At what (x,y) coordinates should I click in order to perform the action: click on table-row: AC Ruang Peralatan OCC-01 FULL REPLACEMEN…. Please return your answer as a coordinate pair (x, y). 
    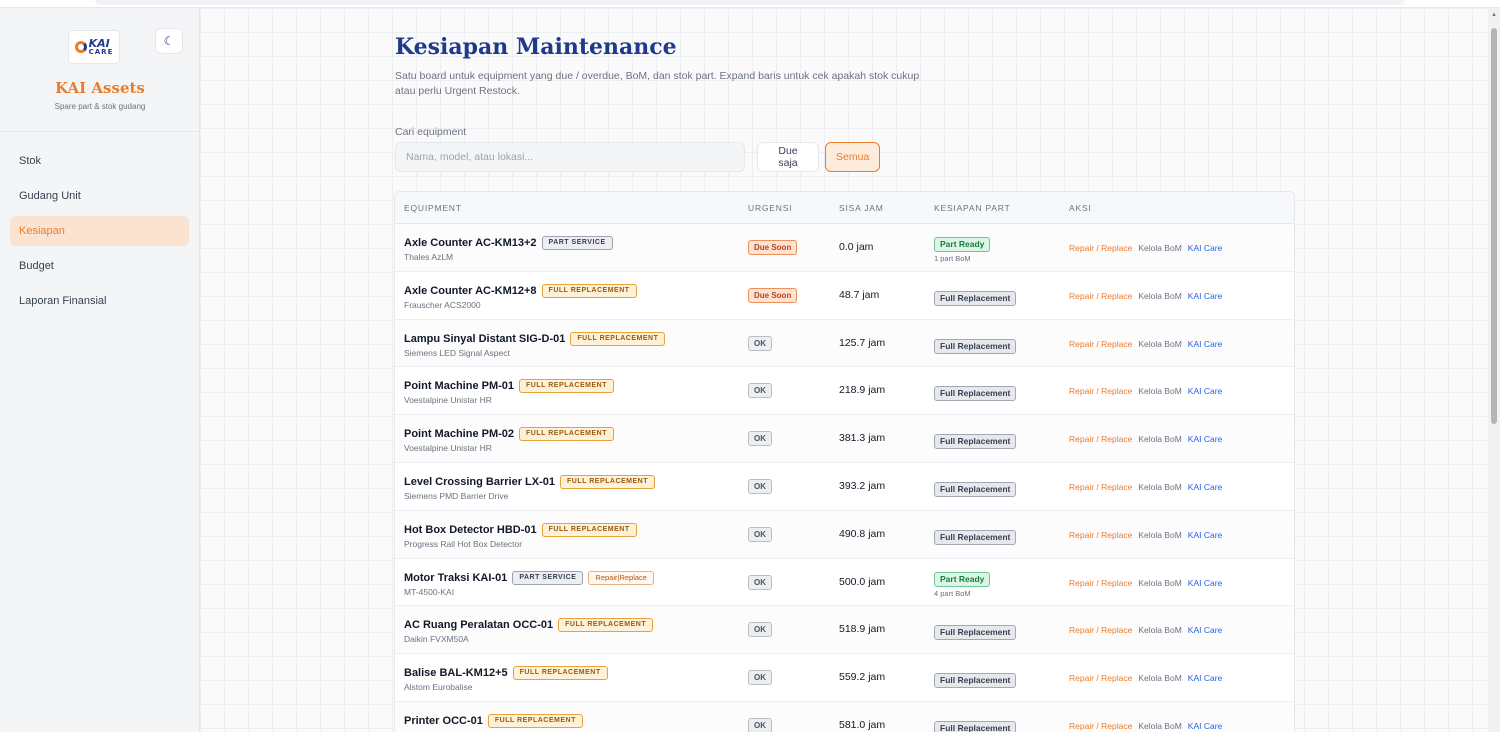
    Looking at the image, I should click on (844, 630).